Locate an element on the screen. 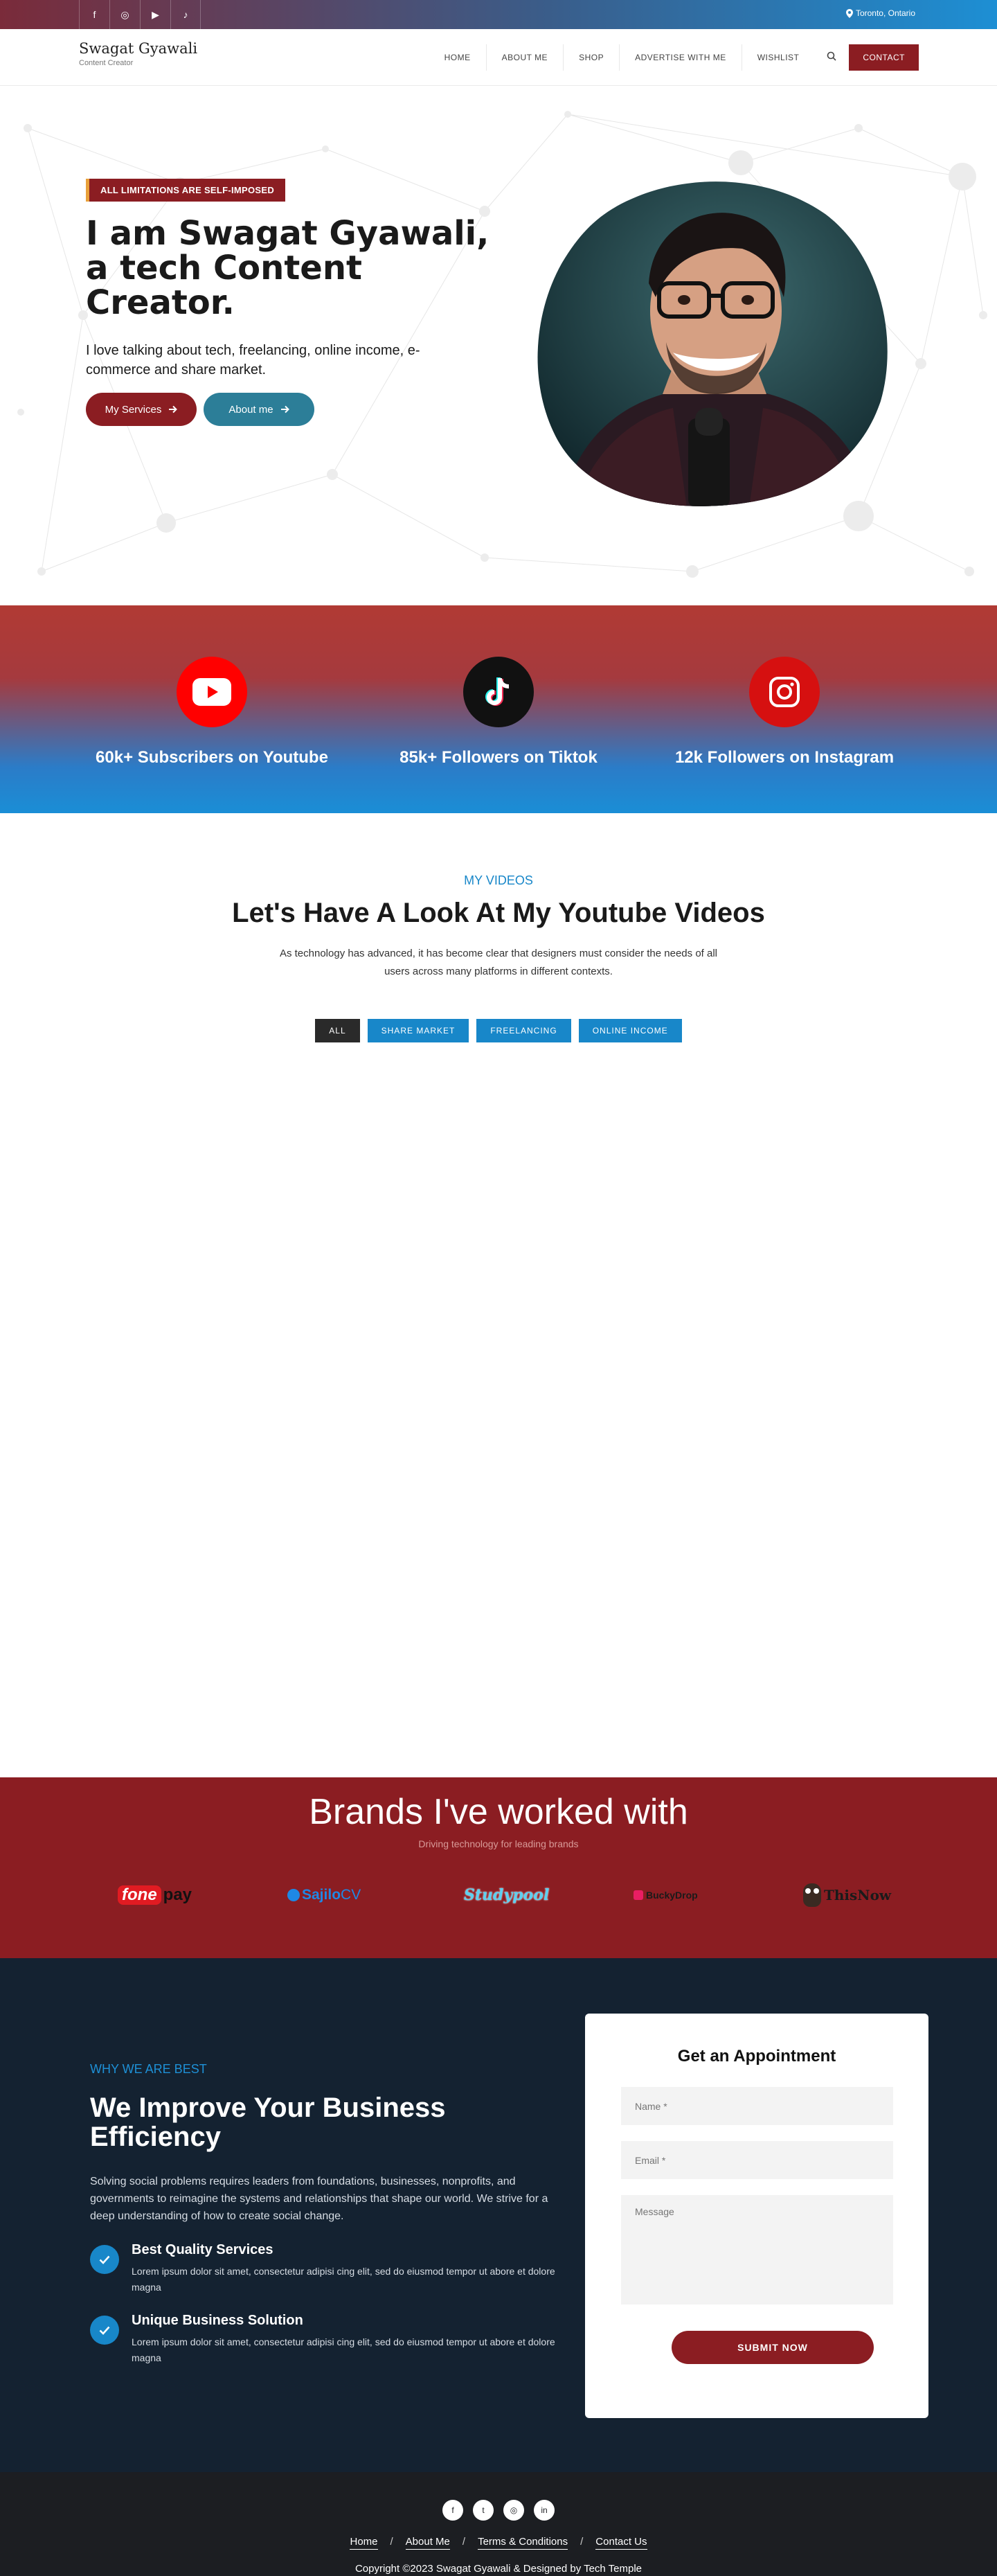 The width and height of the screenshot is (997, 2576). filter-freelancing: FREELANCING is located at coordinates (523, 1030).